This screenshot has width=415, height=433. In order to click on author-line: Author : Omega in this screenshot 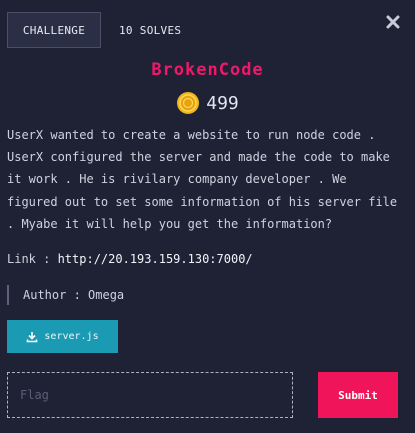, I will do `click(65, 295)`.